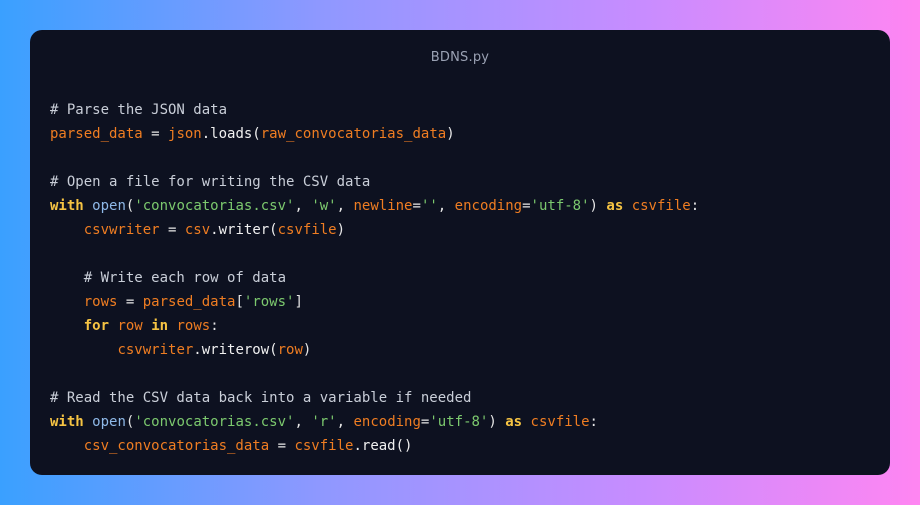 Image resolution: width=920 pixels, height=505 pixels. Describe the element at coordinates (231, 134) in the screenshot. I see `code-token-fn: .loads(` at that location.